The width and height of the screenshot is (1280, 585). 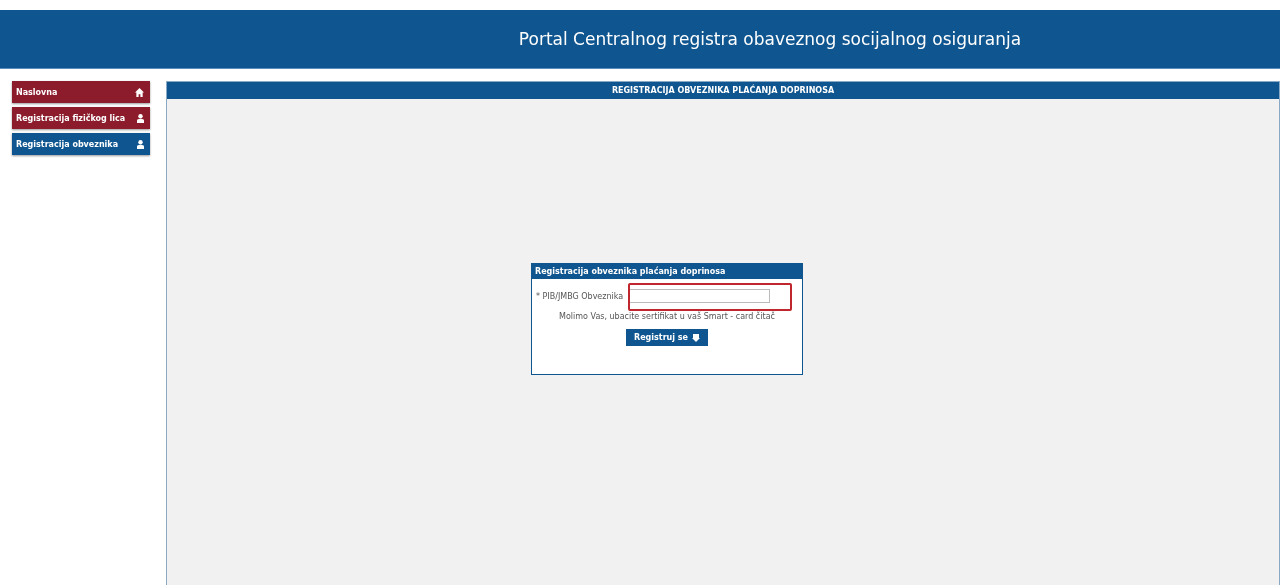 I want to click on sidebar-item: Registracija fizičkog lica, so click(x=81, y=118).